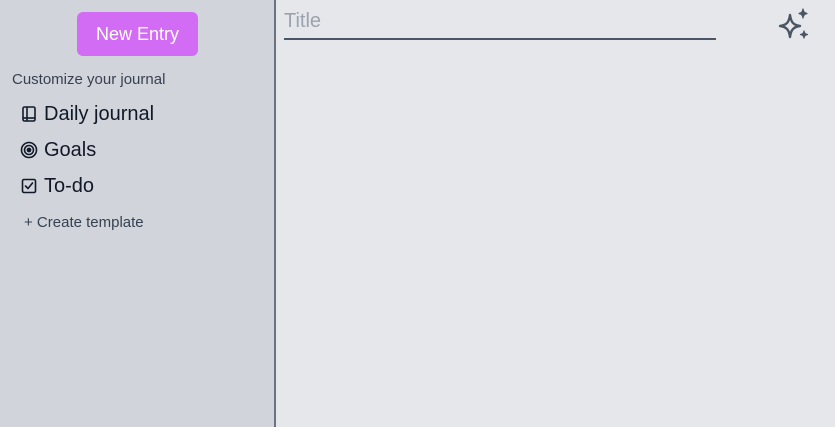 The width and height of the screenshot is (835, 427). What do you see at coordinates (29, 150) in the screenshot?
I see `target-icon` at bounding box center [29, 150].